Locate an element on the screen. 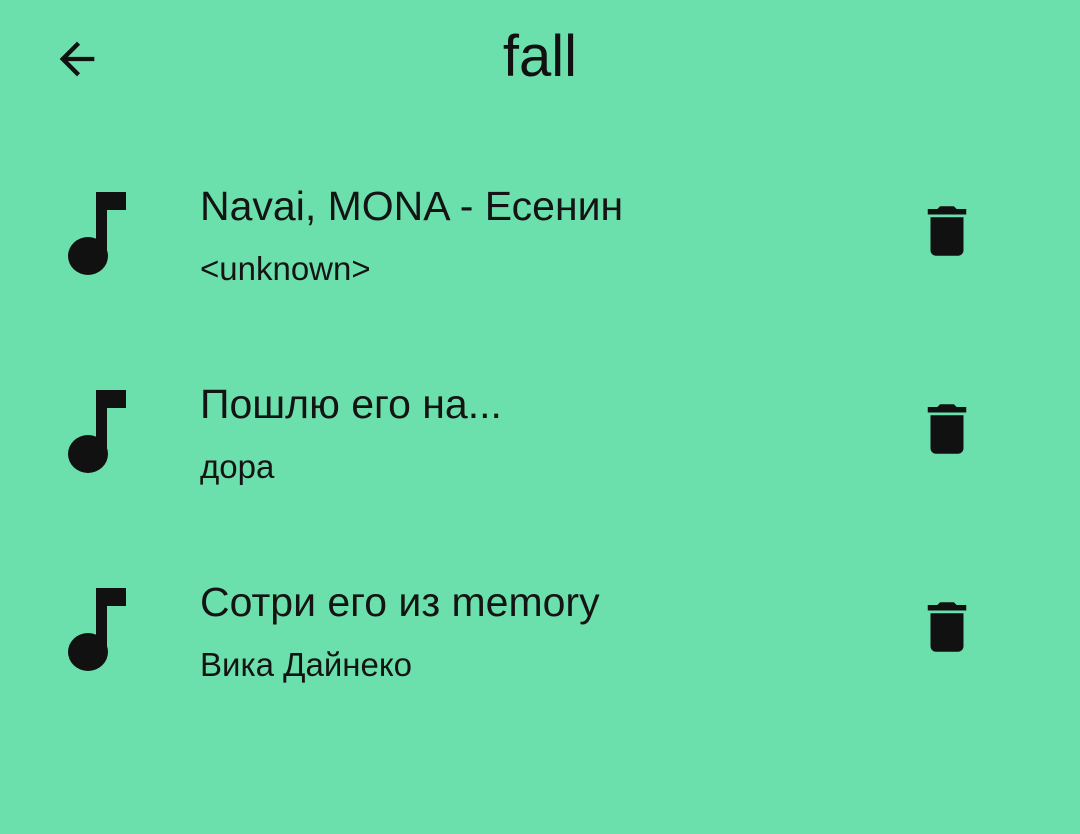 The height and width of the screenshot is (834, 1080). song-title: Navai, MONA - Есенин is located at coordinates (412, 206).